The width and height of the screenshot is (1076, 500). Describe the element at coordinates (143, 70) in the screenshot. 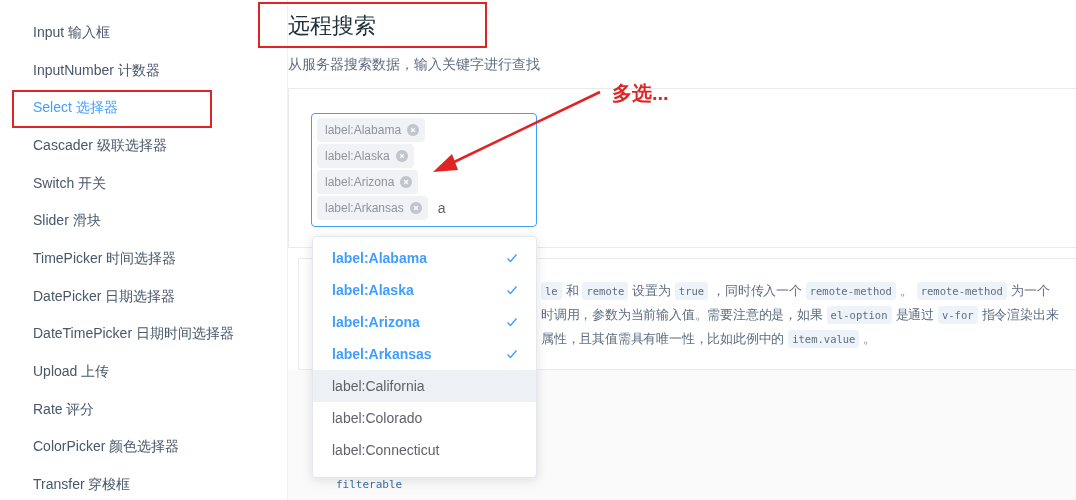

I see `sidebar-item: InputNumber 计数器` at that location.